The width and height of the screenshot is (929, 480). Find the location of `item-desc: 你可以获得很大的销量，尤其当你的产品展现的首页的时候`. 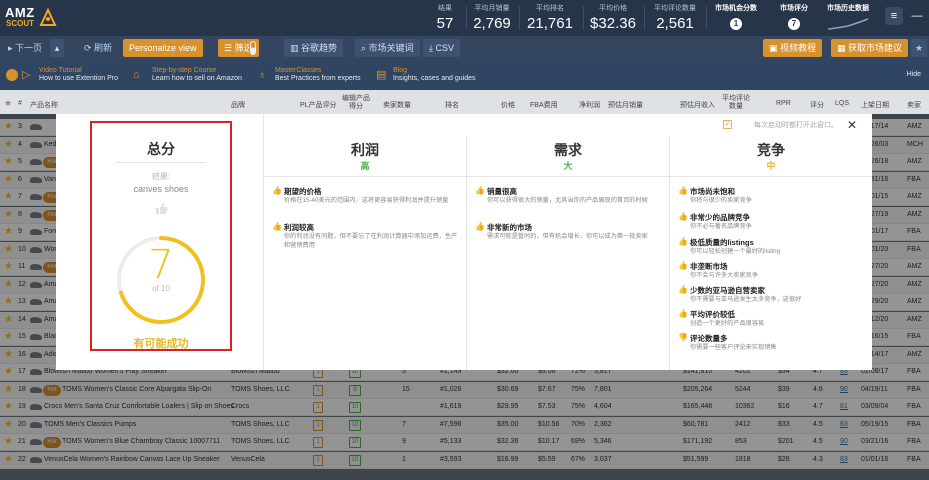

item-desc: 你可以获得很大的销量，尤其当你的产品展现的首页的时候 is located at coordinates (567, 200).